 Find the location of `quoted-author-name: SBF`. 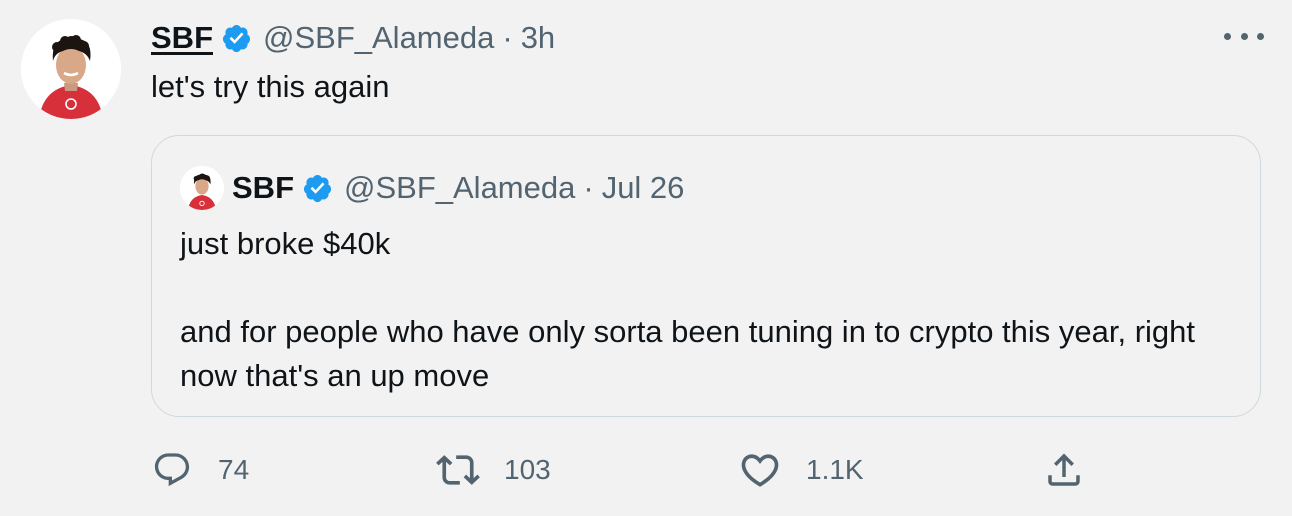

quoted-author-name: SBF is located at coordinates (263, 187).